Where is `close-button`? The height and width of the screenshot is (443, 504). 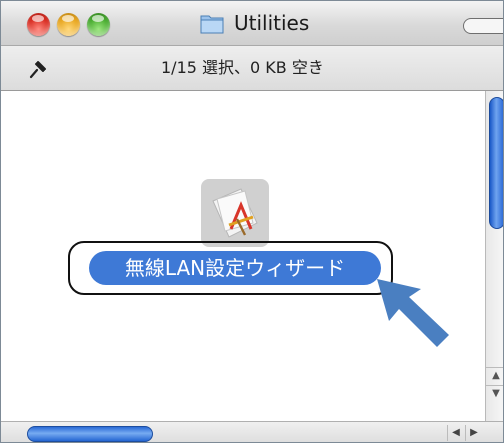 close-button is located at coordinates (38, 24).